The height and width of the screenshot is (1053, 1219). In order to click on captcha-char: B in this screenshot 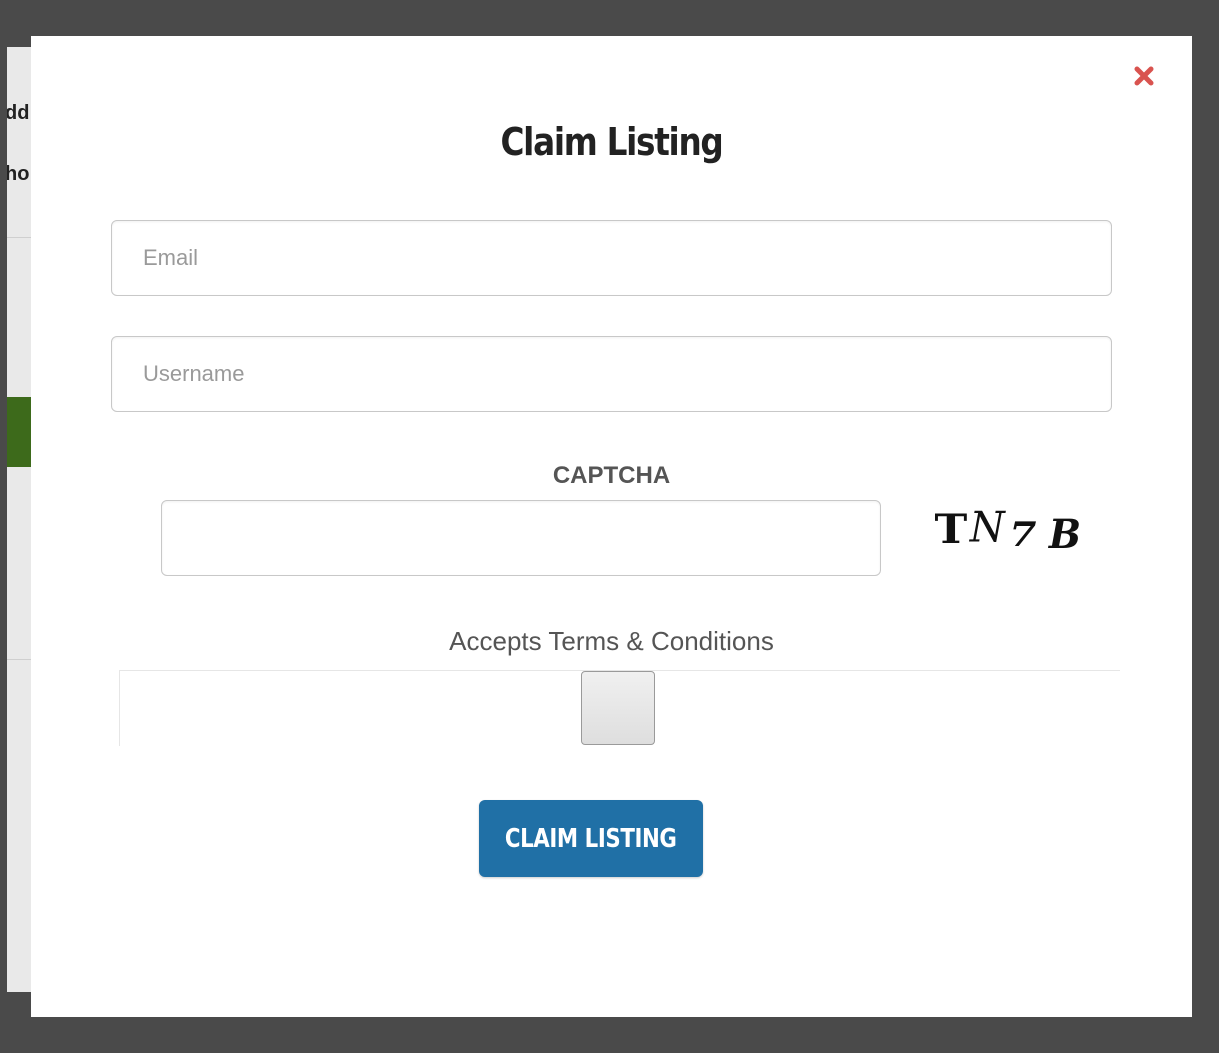, I will do `click(1065, 534)`.